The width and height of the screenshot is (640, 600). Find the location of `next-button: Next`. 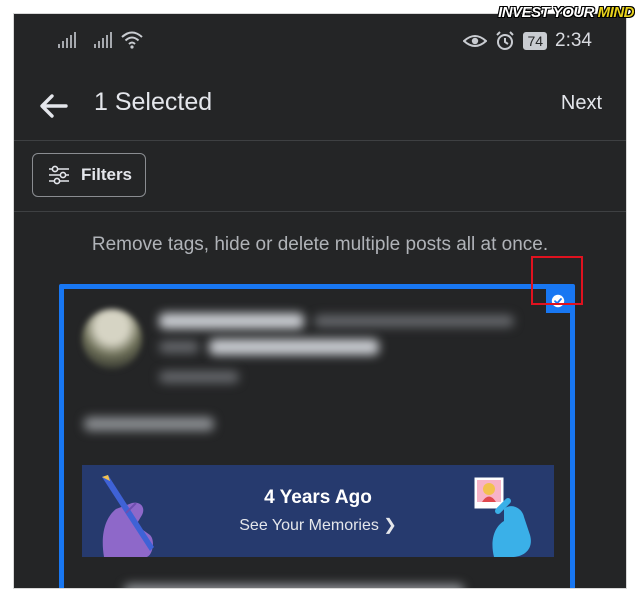

next-button: Next is located at coordinates (581, 103).